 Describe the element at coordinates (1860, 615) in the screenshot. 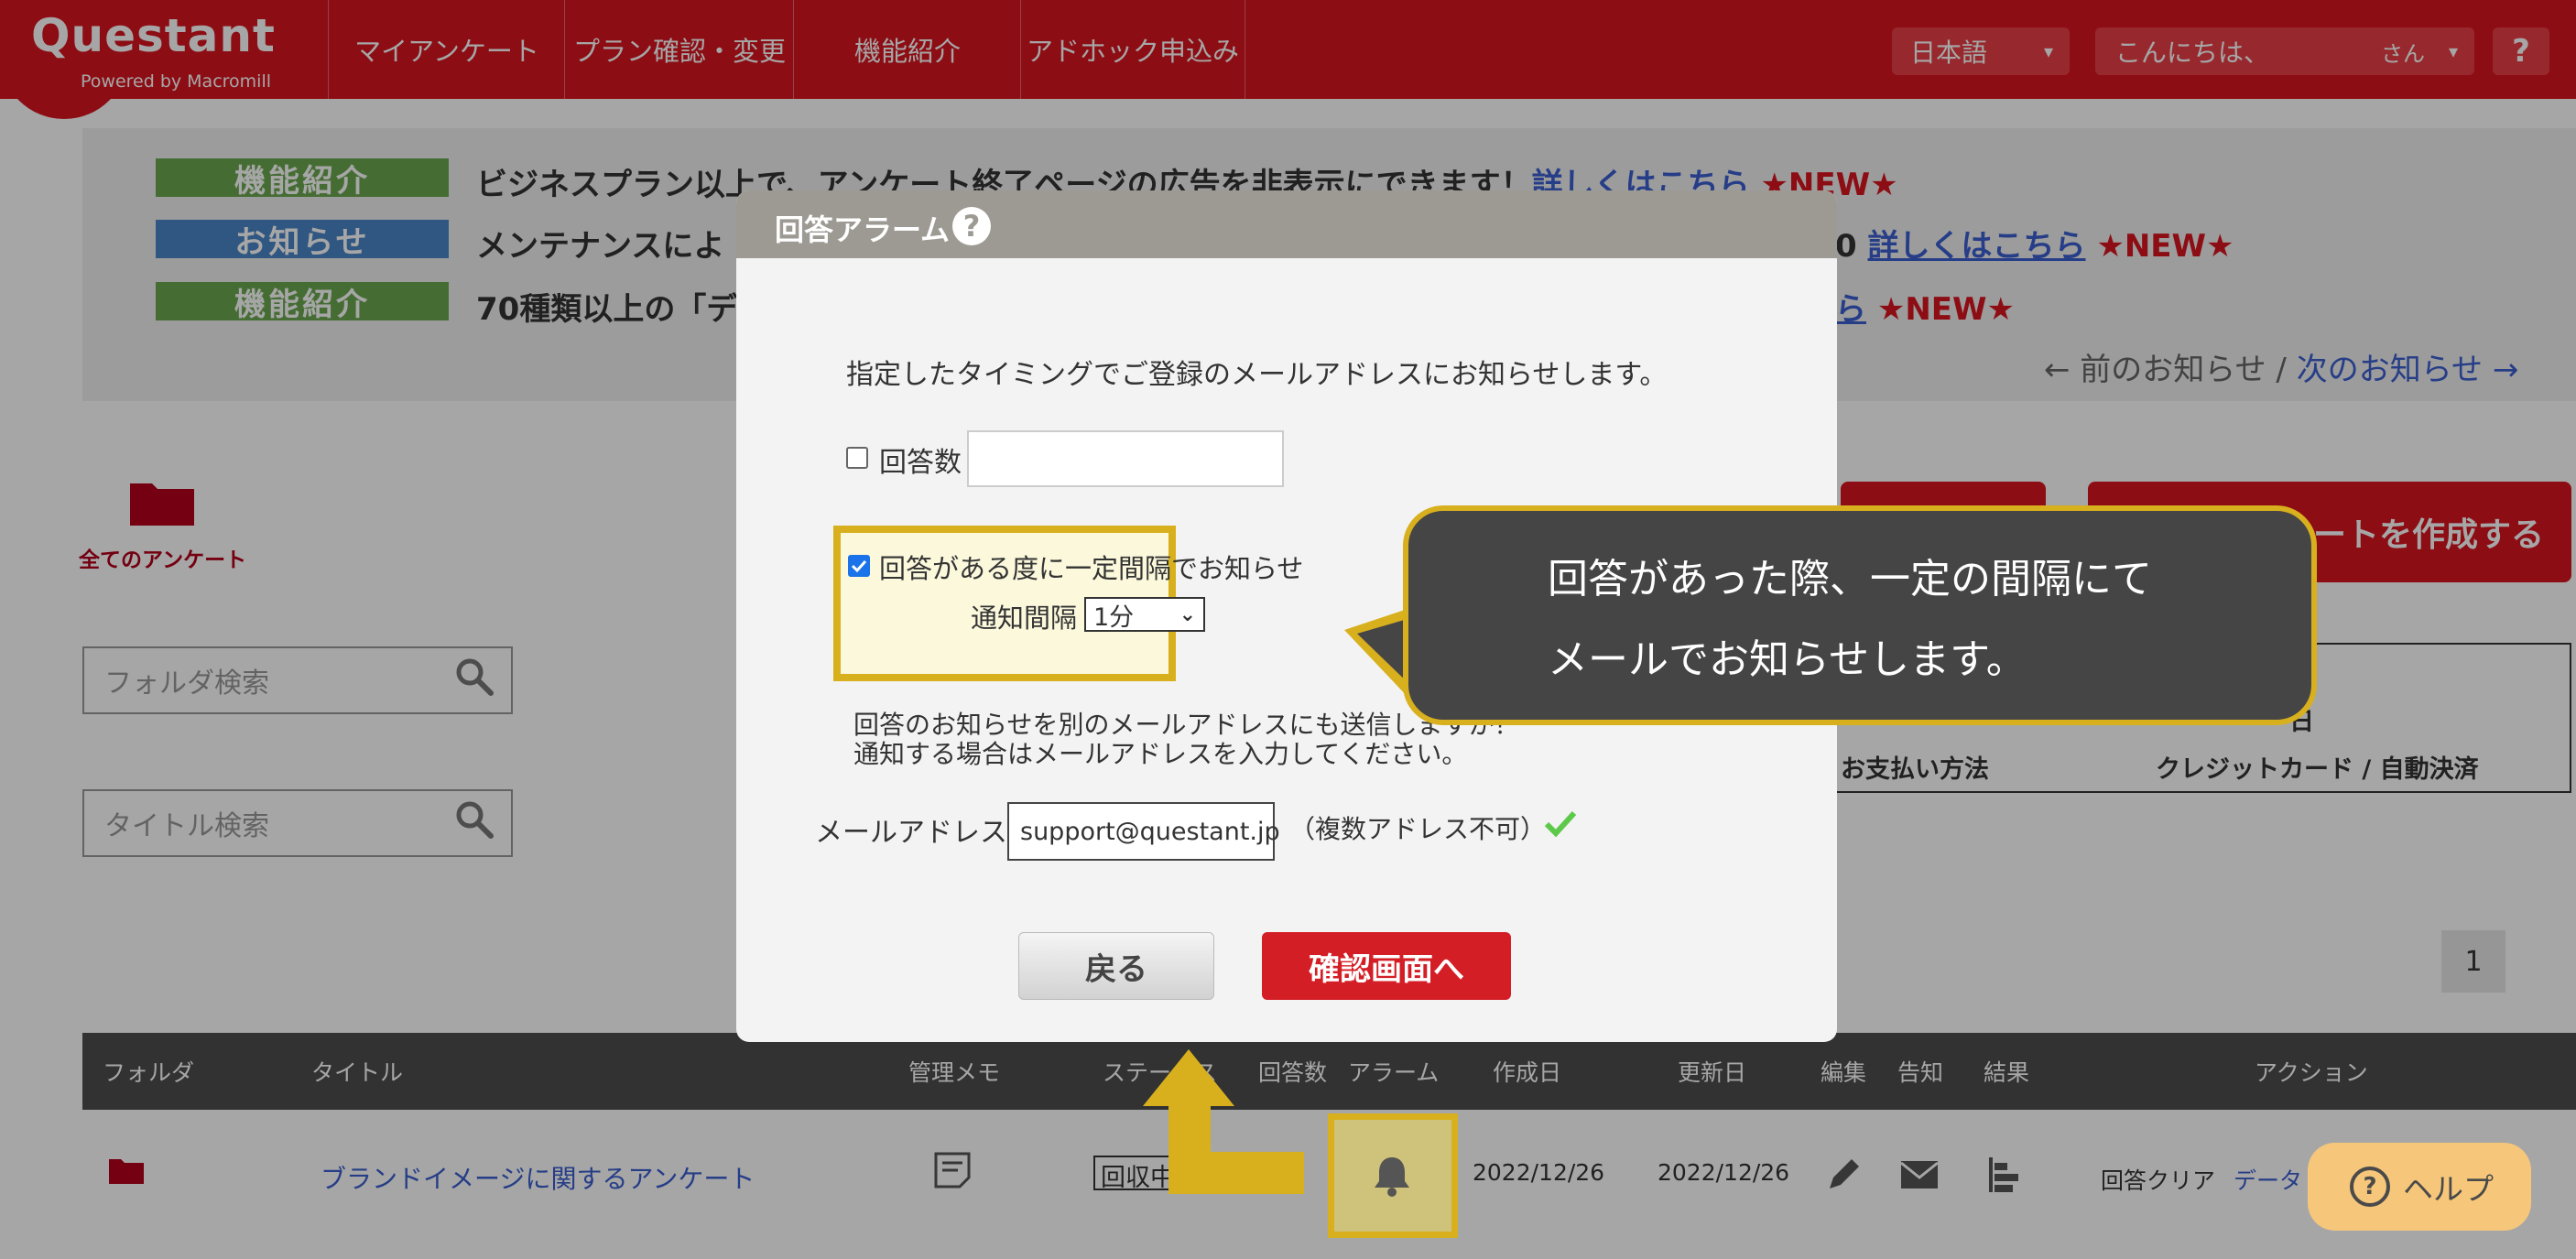

I see `callout-bubble` at that location.